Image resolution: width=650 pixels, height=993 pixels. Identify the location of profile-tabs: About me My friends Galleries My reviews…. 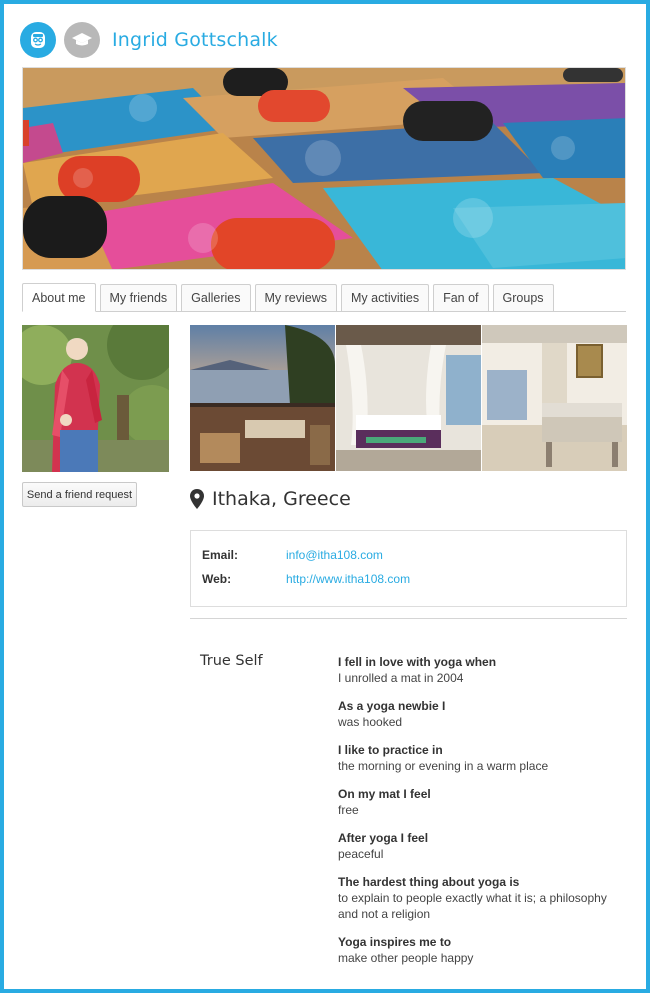
(324, 297).